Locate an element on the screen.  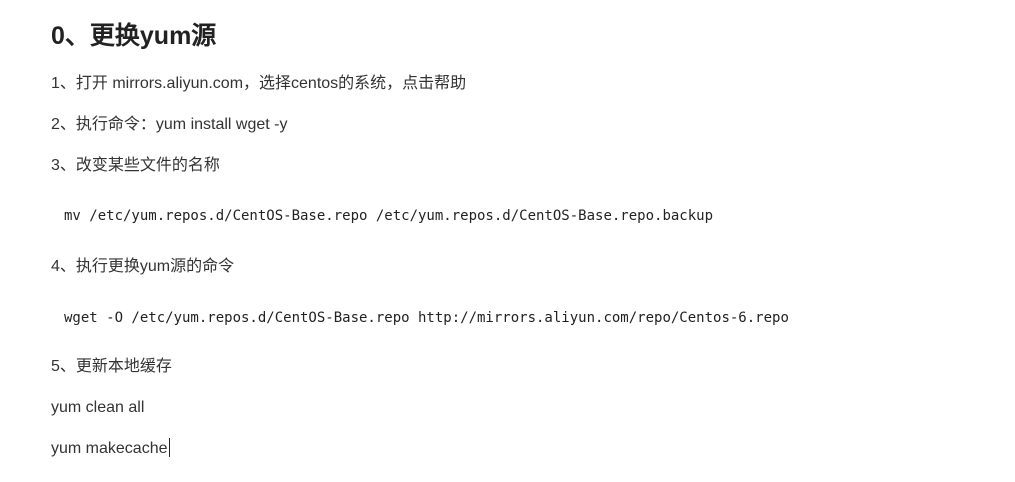
step-3-text: 3、改变某些文件的名称 is located at coordinates (135, 165).